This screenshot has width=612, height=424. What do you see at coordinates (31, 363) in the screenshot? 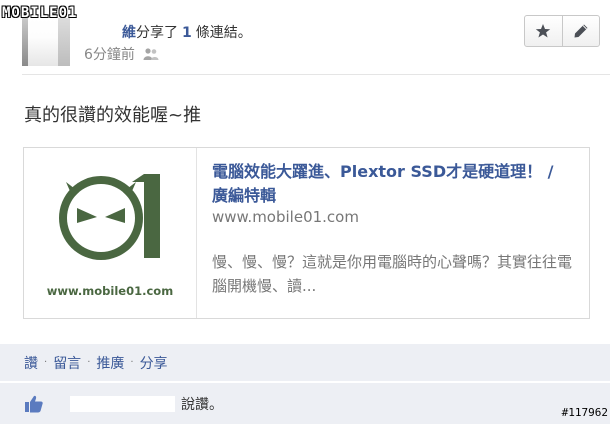
I see `like-link: 讚` at bounding box center [31, 363].